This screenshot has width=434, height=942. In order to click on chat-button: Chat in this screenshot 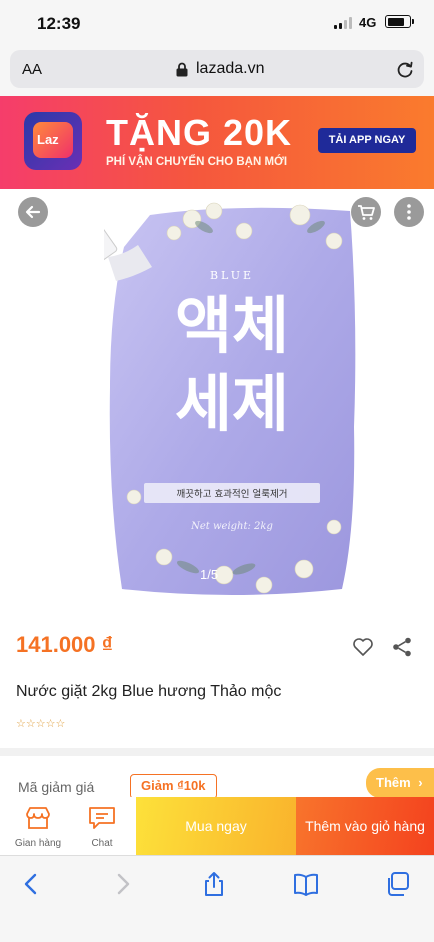, I will do `click(102, 826)`.